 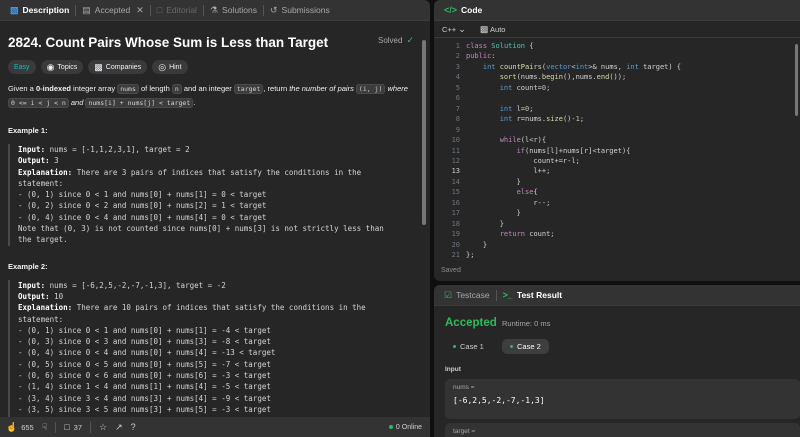 I want to click on example-1-title: Example 1:, so click(x=28, y=130).